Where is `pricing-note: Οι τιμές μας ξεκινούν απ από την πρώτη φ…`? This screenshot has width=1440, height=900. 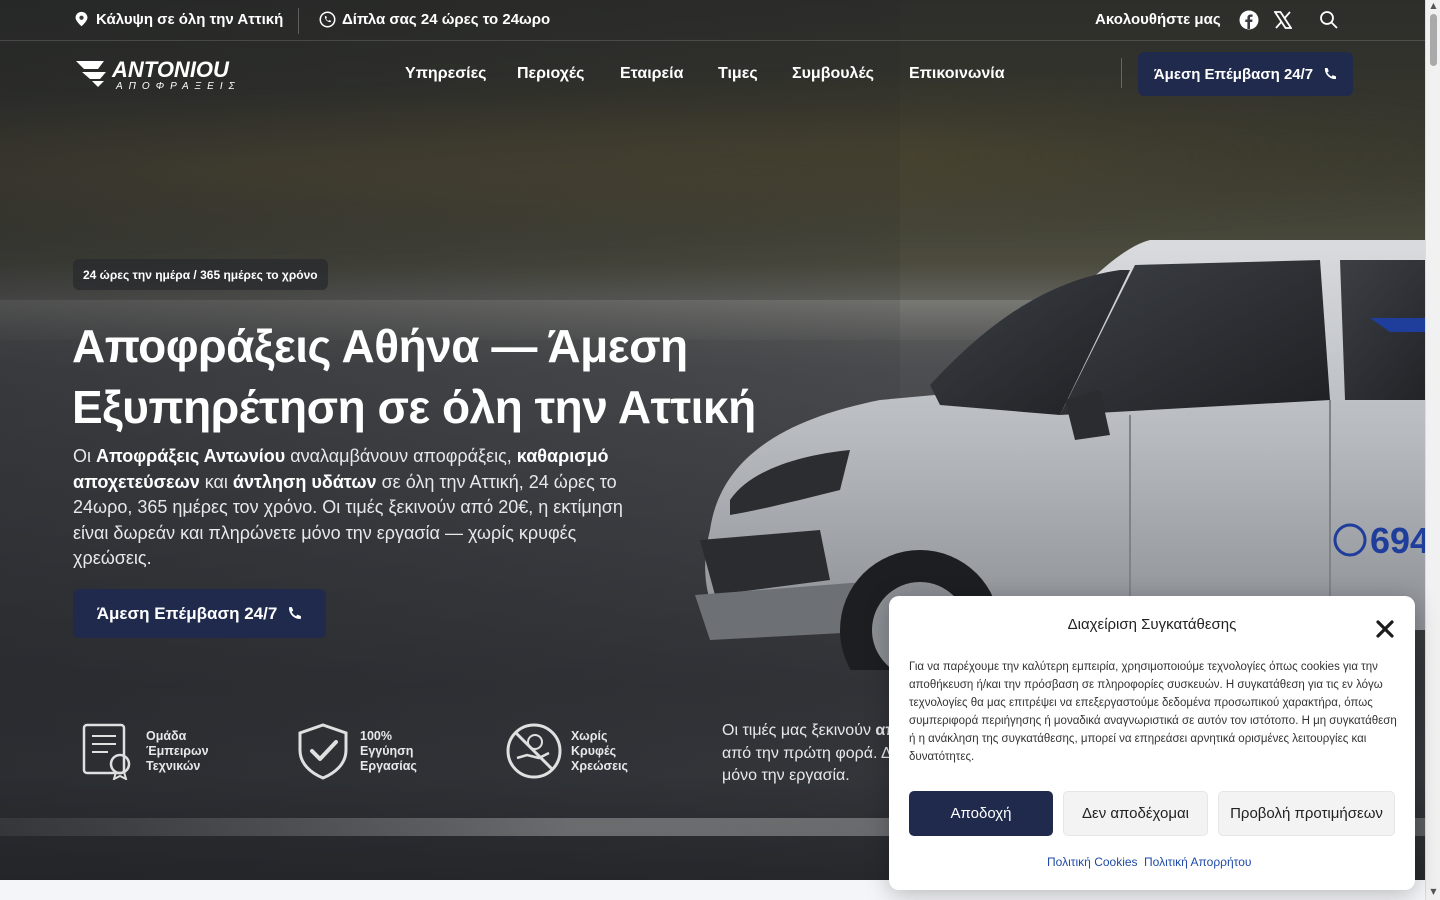 pricing-note: Οι τιμές μας ξεκινούν απ από την πρώτη φ… is located at coordinates (817, 755).